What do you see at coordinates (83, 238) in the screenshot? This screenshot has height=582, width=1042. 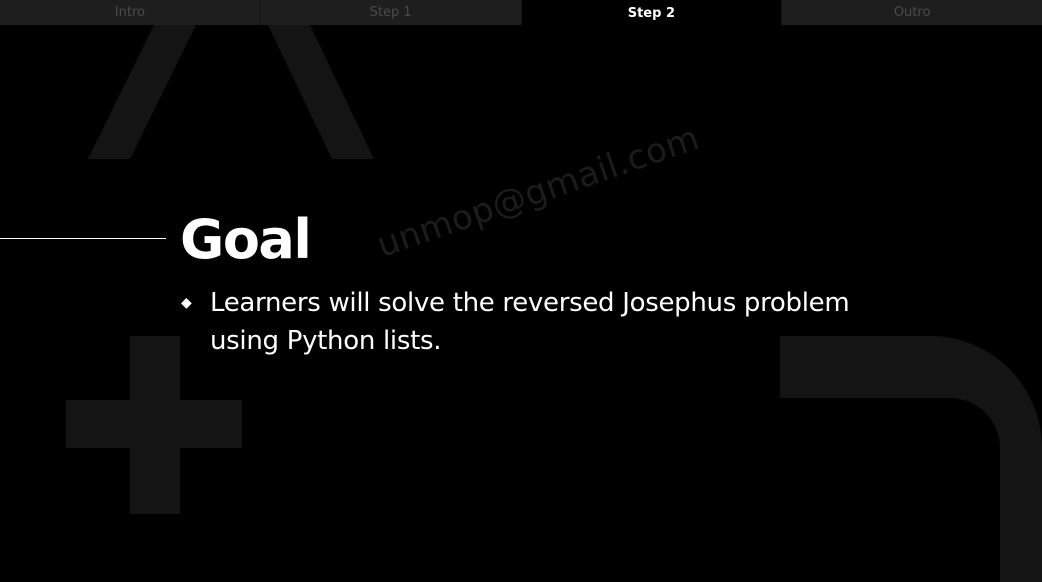 I see `title-accent-rule` at bounding box center [83, 238].